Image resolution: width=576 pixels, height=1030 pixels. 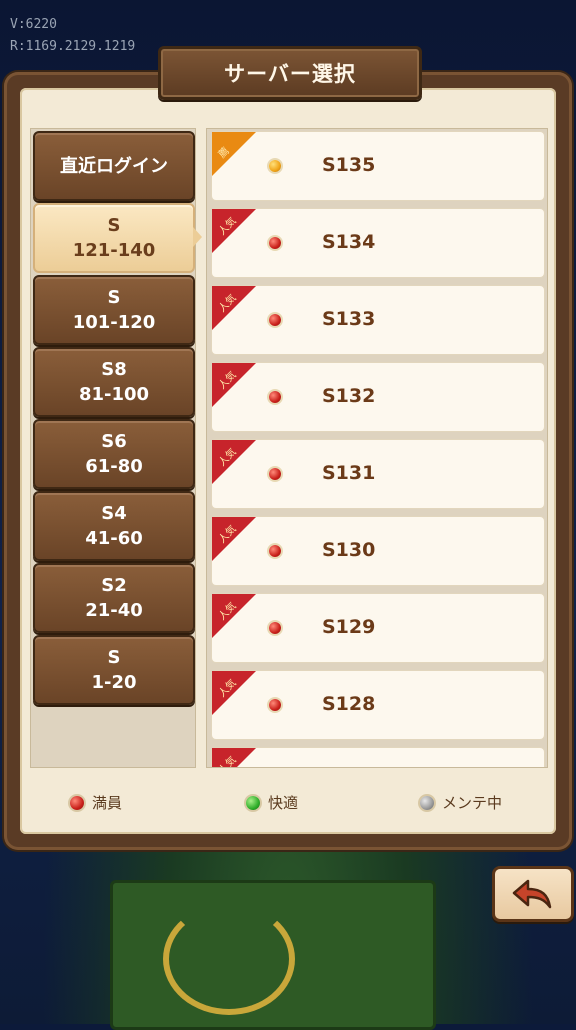 I want to click on background-signboard, so click(x=273, y=955).